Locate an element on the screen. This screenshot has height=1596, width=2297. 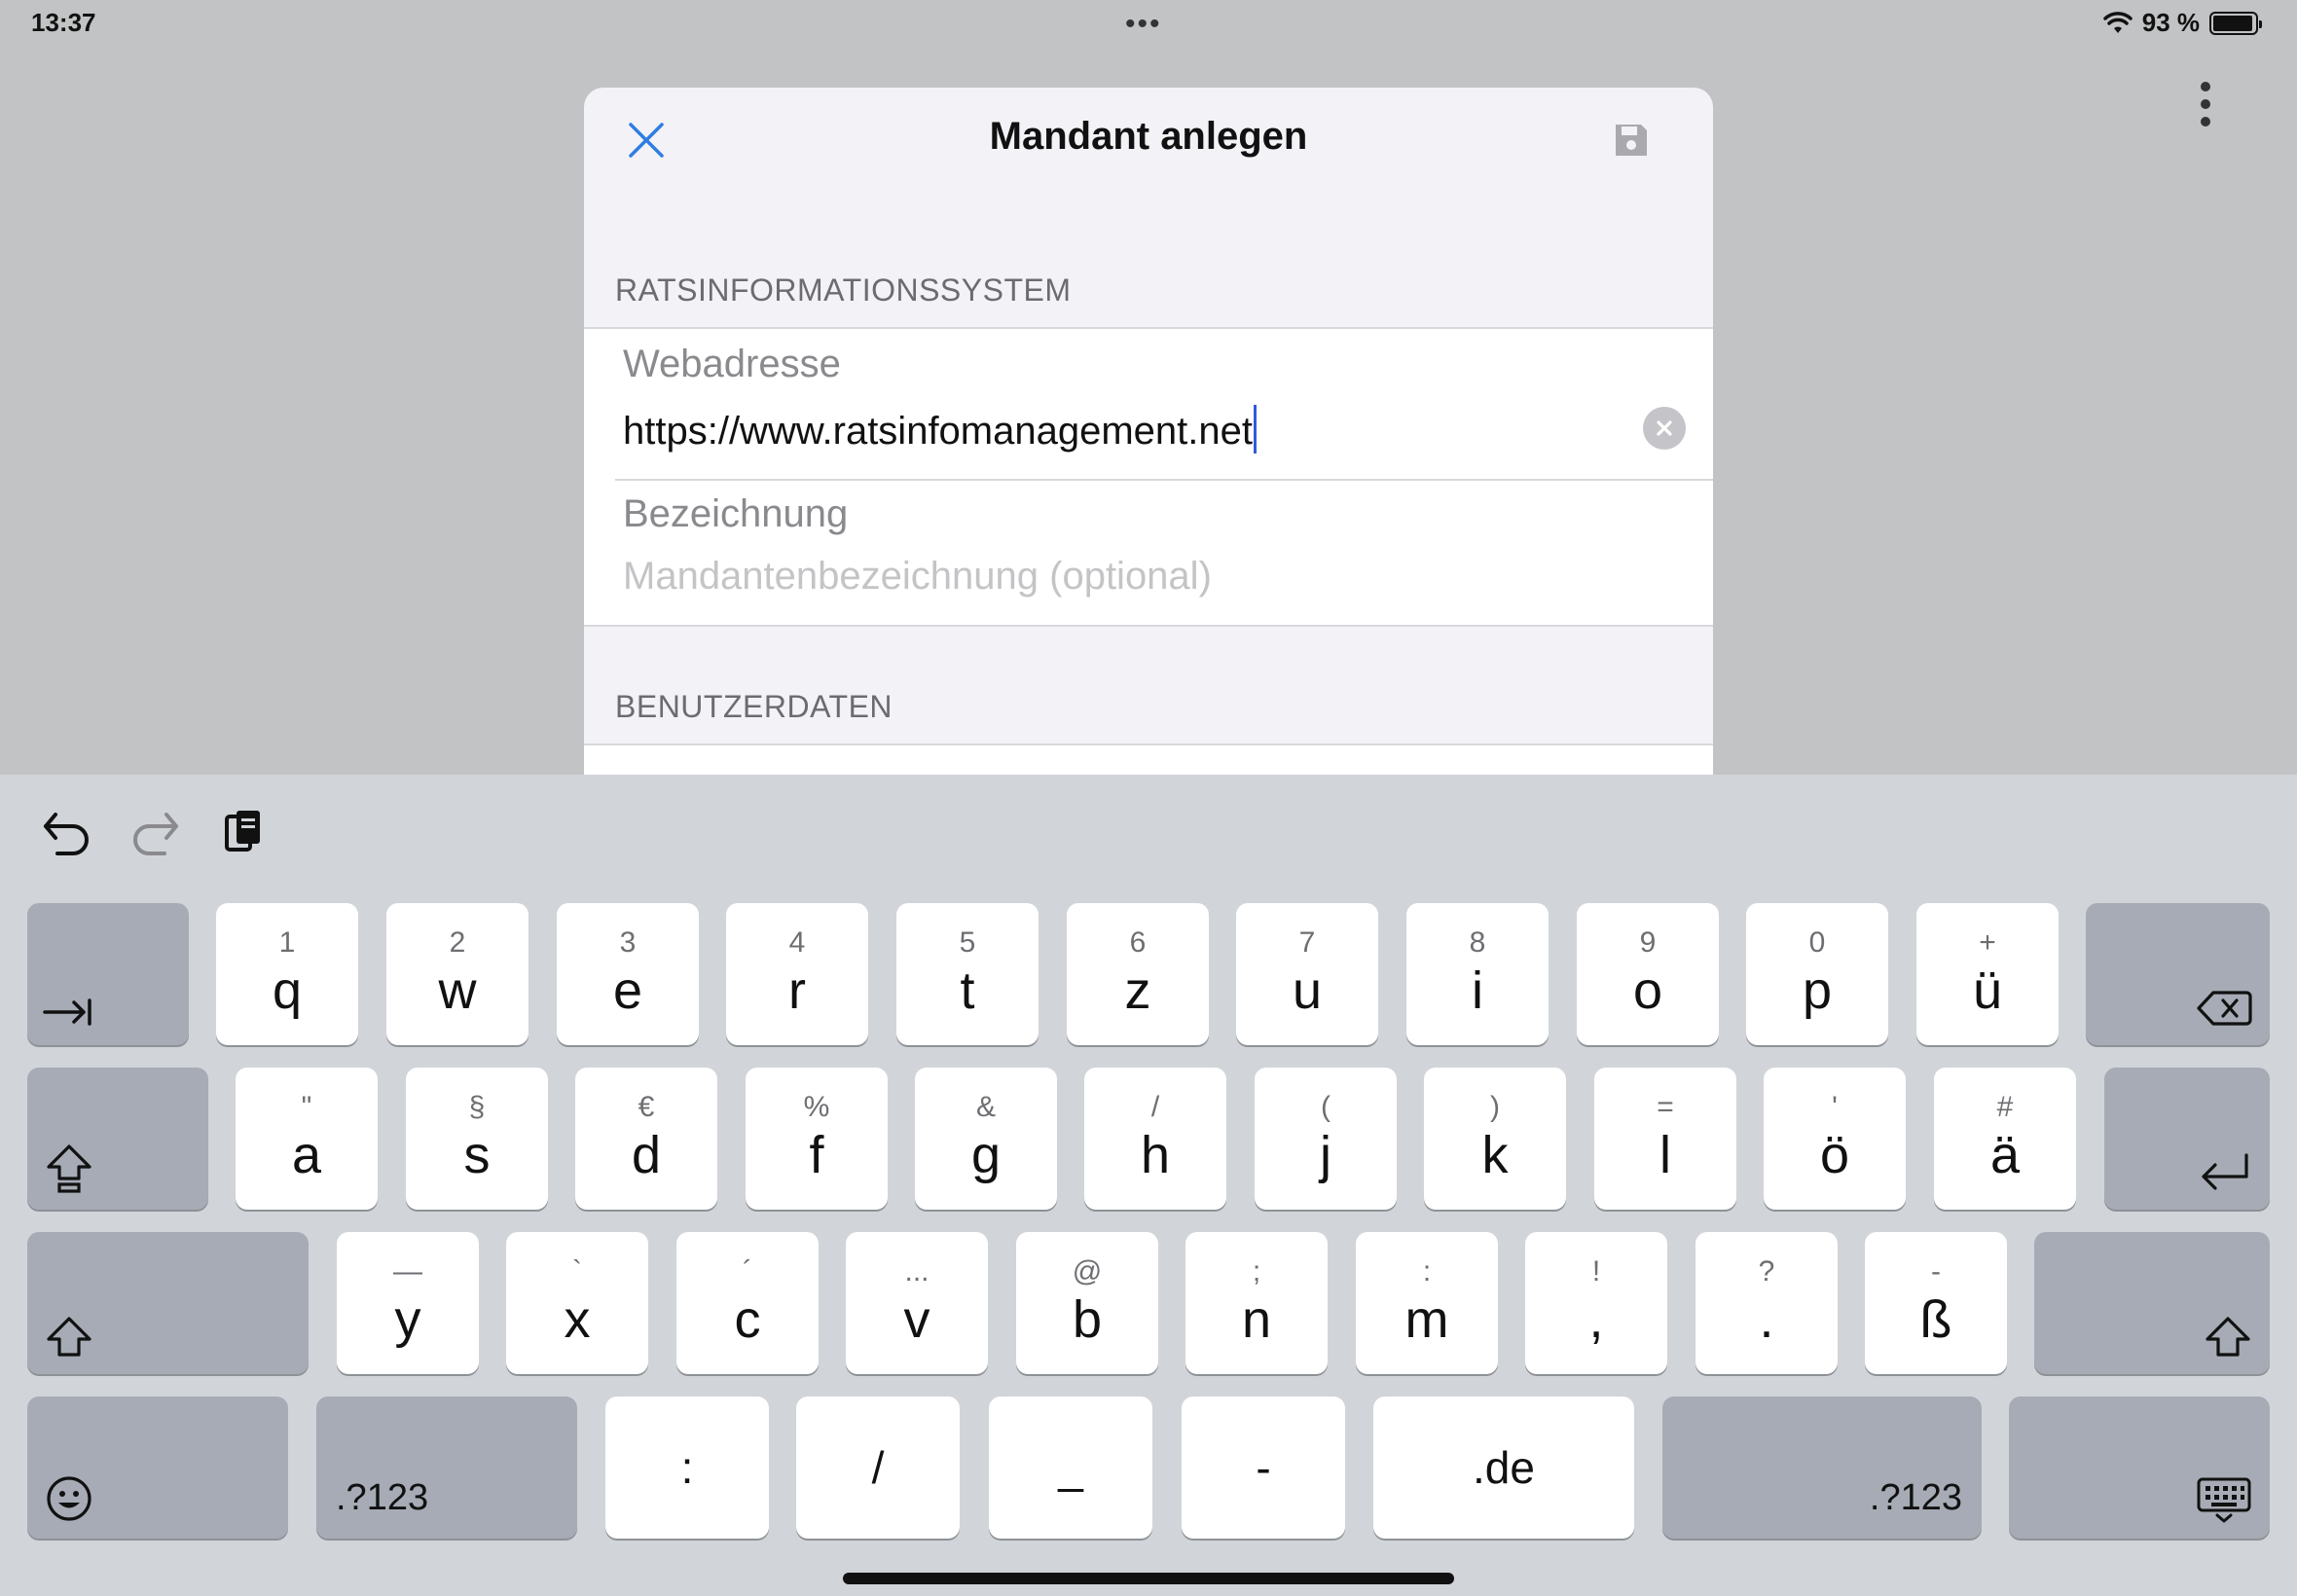
redo-icon is located at coordinates (155, 834).